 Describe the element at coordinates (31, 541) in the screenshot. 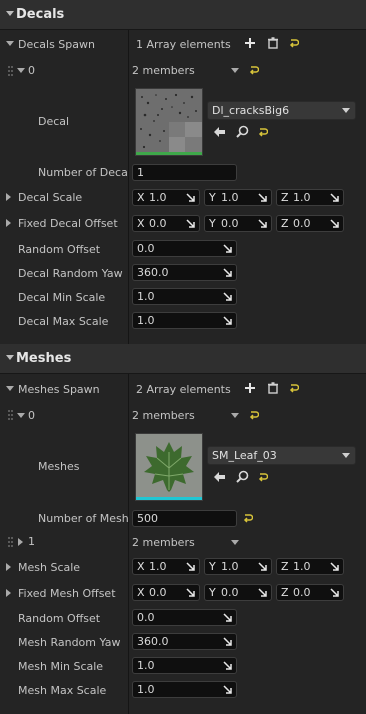

I see `mesh-element-index: 1` at that location.